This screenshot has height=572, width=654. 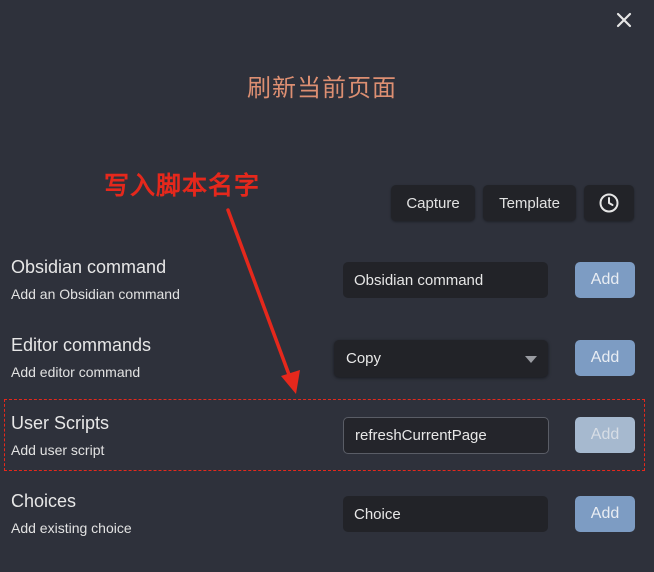 I want to click on clock-icon, so click(x=609, y=203).